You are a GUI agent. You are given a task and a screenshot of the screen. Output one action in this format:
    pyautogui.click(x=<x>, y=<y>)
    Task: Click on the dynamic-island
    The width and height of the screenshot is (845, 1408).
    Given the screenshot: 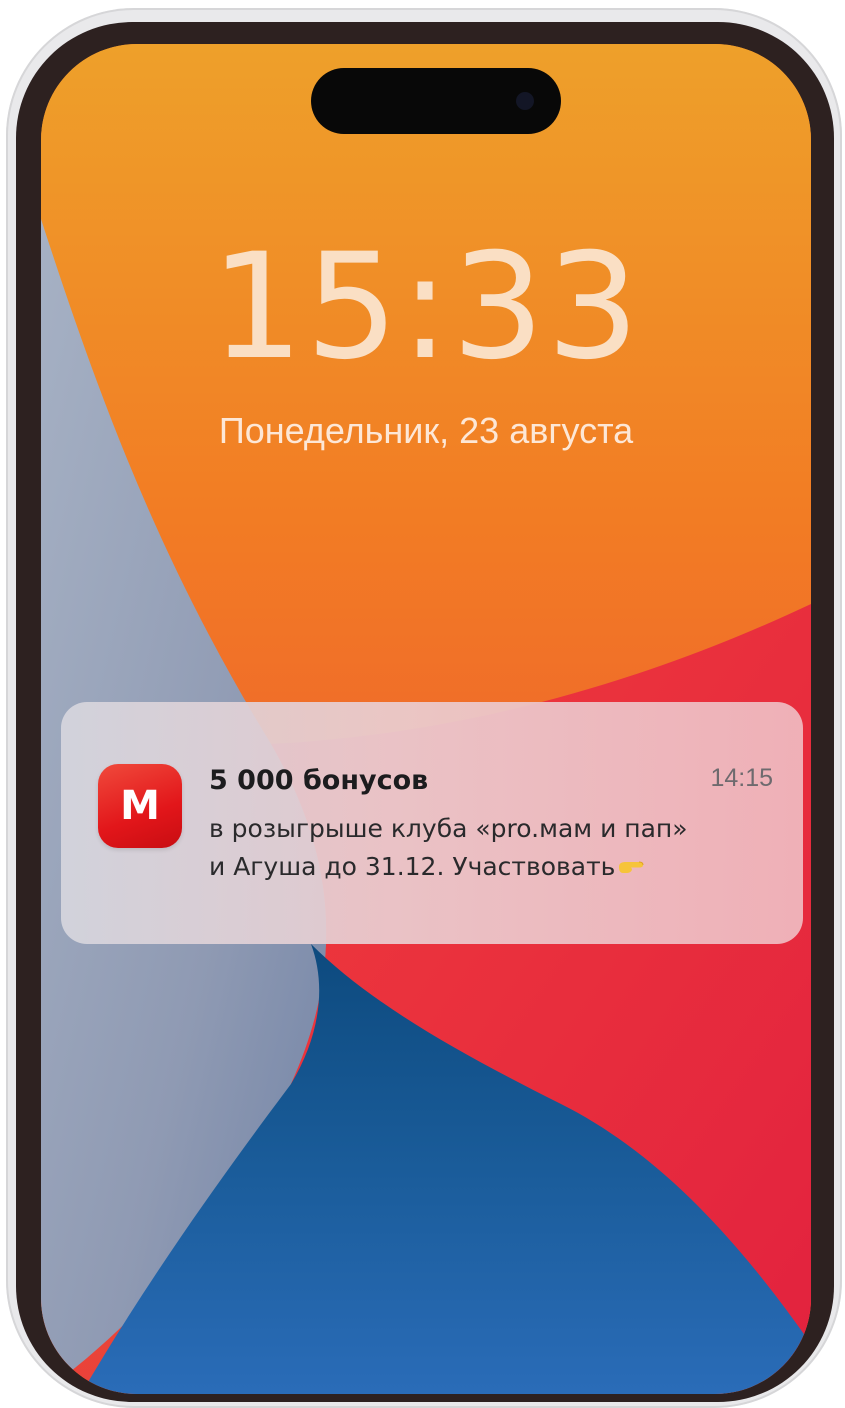 What is the action you would take?
    pyautogui.click(x=436, y=101)
    